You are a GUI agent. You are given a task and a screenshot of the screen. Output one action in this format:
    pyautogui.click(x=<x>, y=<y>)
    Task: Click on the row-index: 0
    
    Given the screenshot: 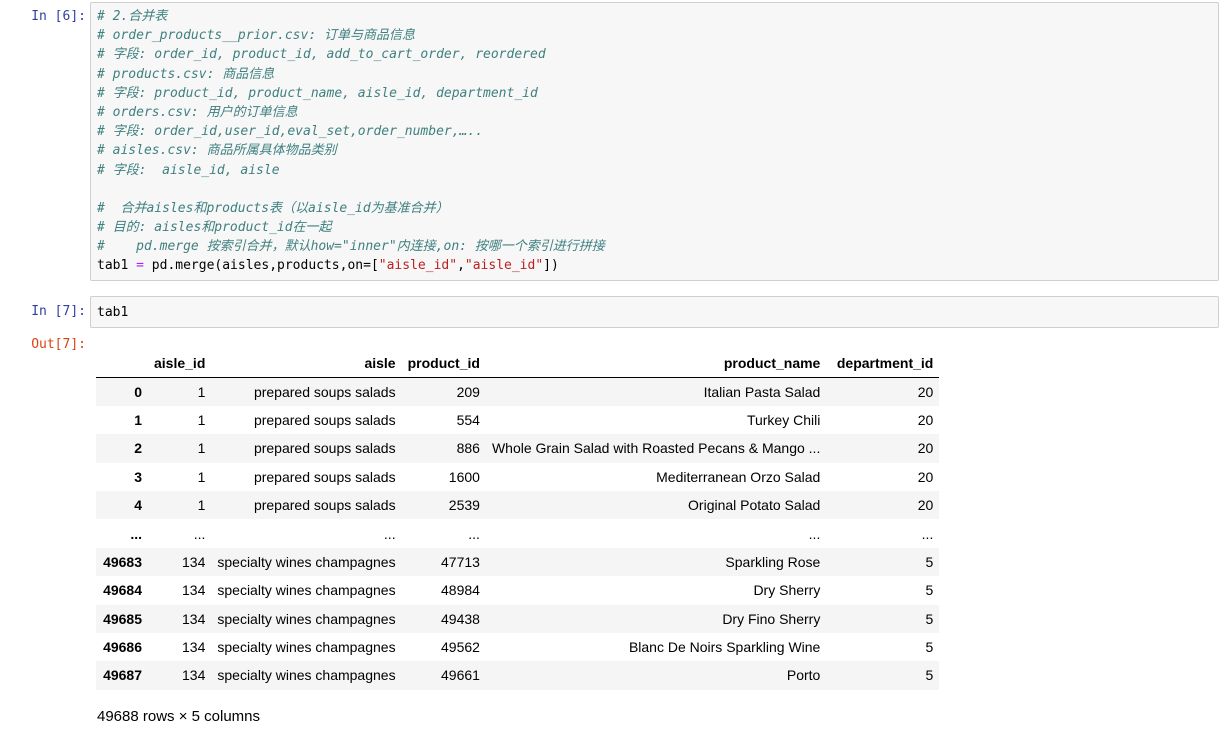 What is the action you would take?
    pyautogui.click(x=138, y=391)
    